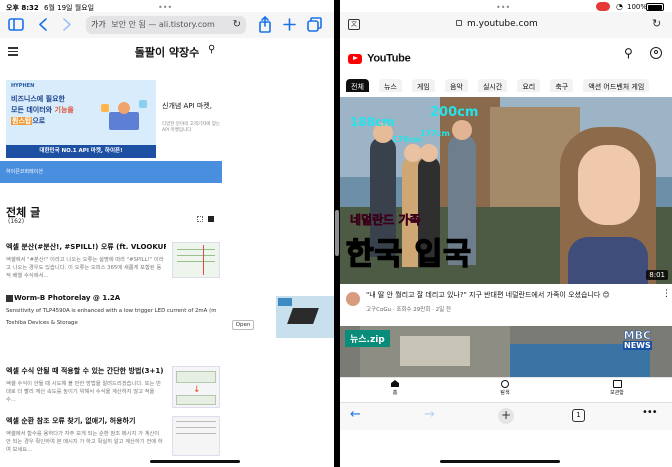  I want to click on overlay-subtitle: 네덜란드 가족, so click(385, 220).